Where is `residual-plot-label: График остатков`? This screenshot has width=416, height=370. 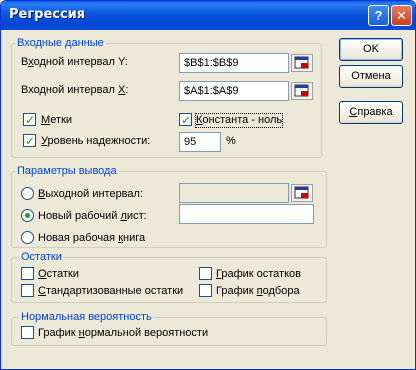
residual-plot-label: График остатков is located at coordinates (258, 274).